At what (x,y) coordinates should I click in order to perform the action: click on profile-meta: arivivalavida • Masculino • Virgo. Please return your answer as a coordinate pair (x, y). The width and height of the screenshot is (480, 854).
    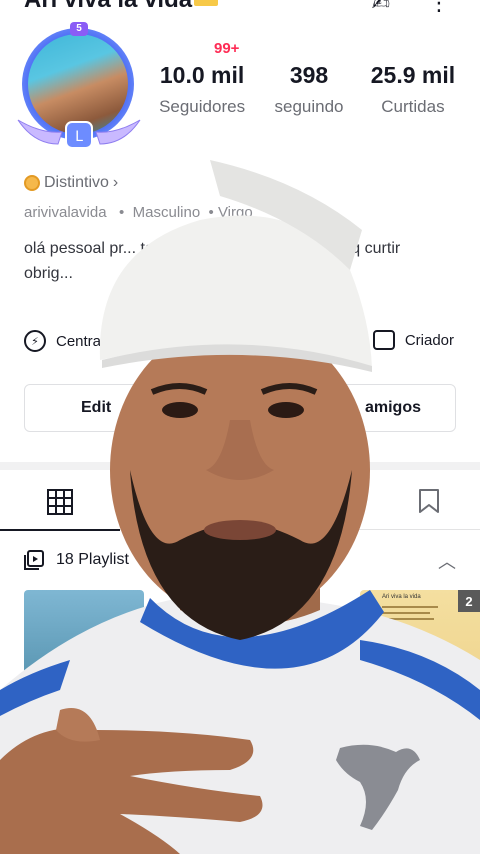
    Looking at the image, I should click on (138, 212).